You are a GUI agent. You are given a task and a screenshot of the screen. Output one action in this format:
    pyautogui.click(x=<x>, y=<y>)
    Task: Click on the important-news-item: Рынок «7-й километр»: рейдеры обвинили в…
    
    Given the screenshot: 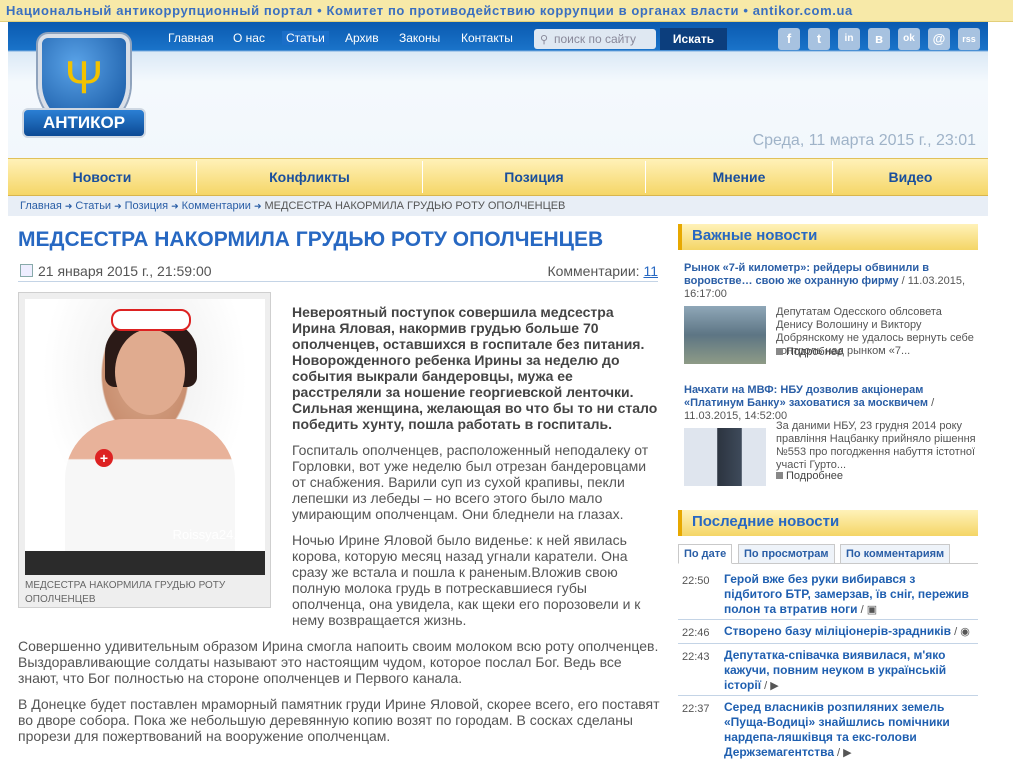 What is the action you would take?
    pyautogui.click(x=828, y=313)
    